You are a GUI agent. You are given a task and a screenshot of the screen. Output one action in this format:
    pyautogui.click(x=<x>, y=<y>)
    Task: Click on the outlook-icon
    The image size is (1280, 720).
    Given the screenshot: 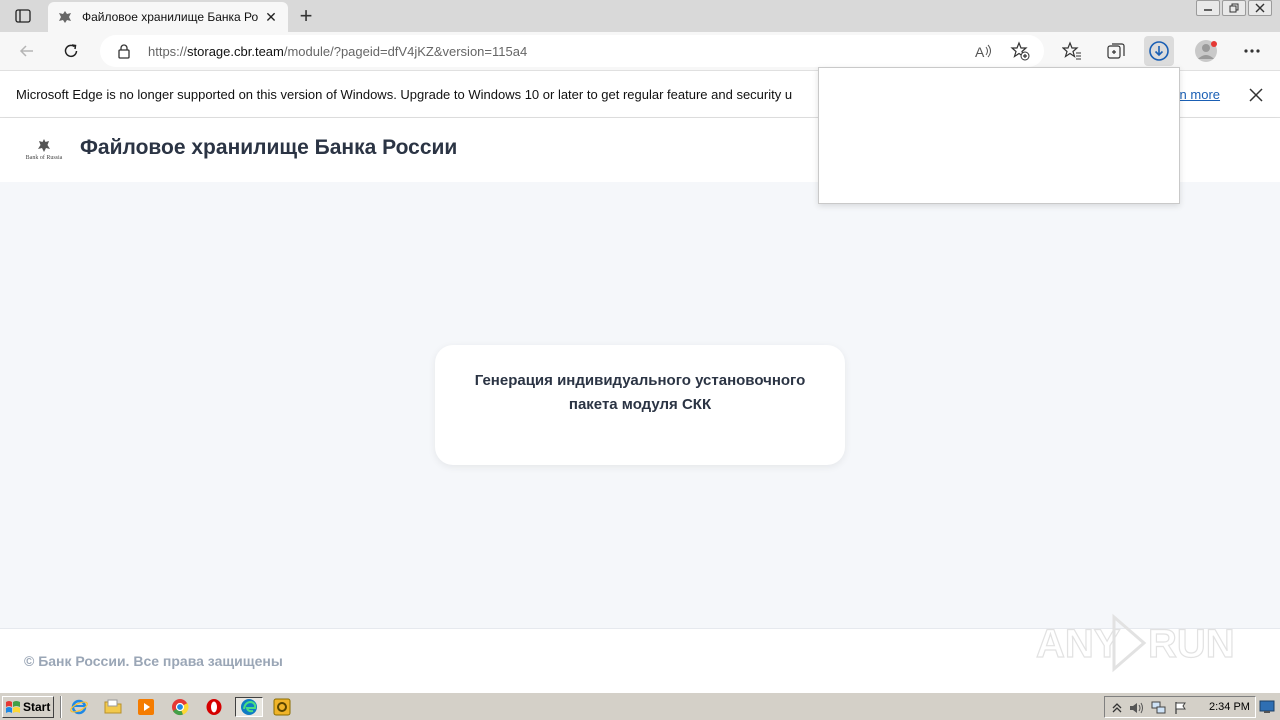 What is the action you would take?
    pyautogui.click(x=282, y=707)
    